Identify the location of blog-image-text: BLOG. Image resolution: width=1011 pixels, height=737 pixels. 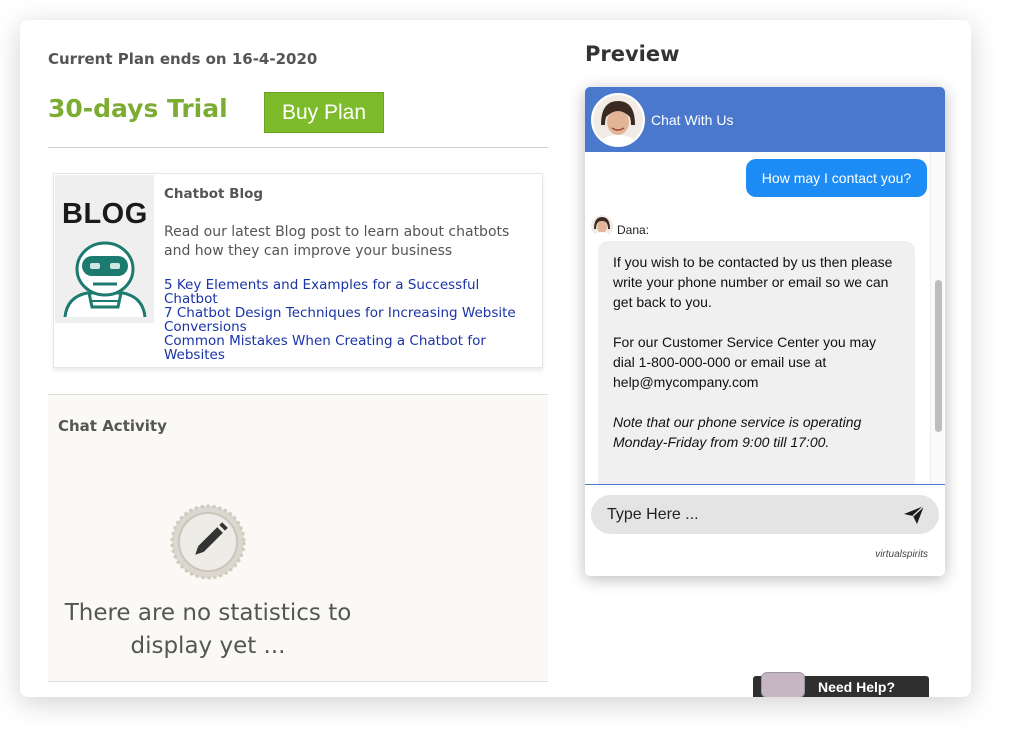
(105, 214).